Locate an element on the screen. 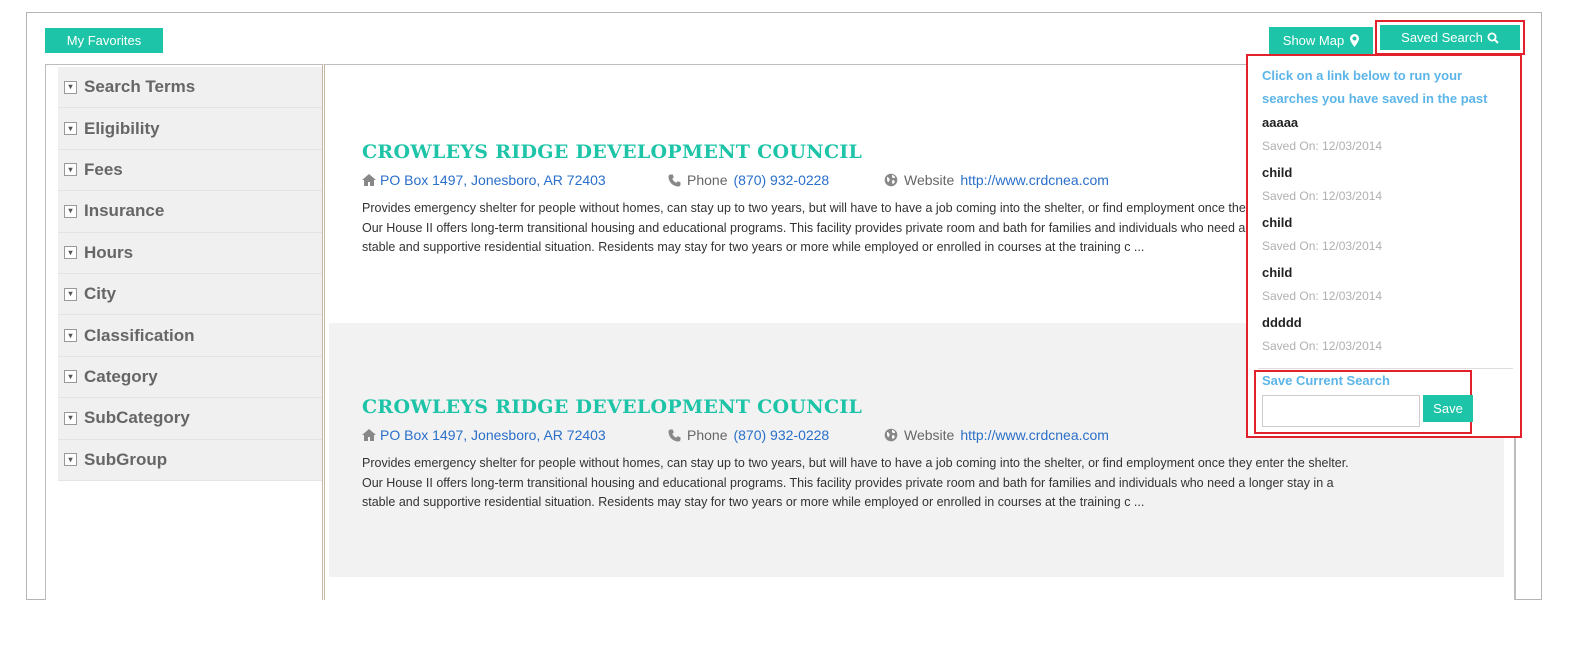  filter-insurance: ▾ Insurance is located at coordinates (190, 212).